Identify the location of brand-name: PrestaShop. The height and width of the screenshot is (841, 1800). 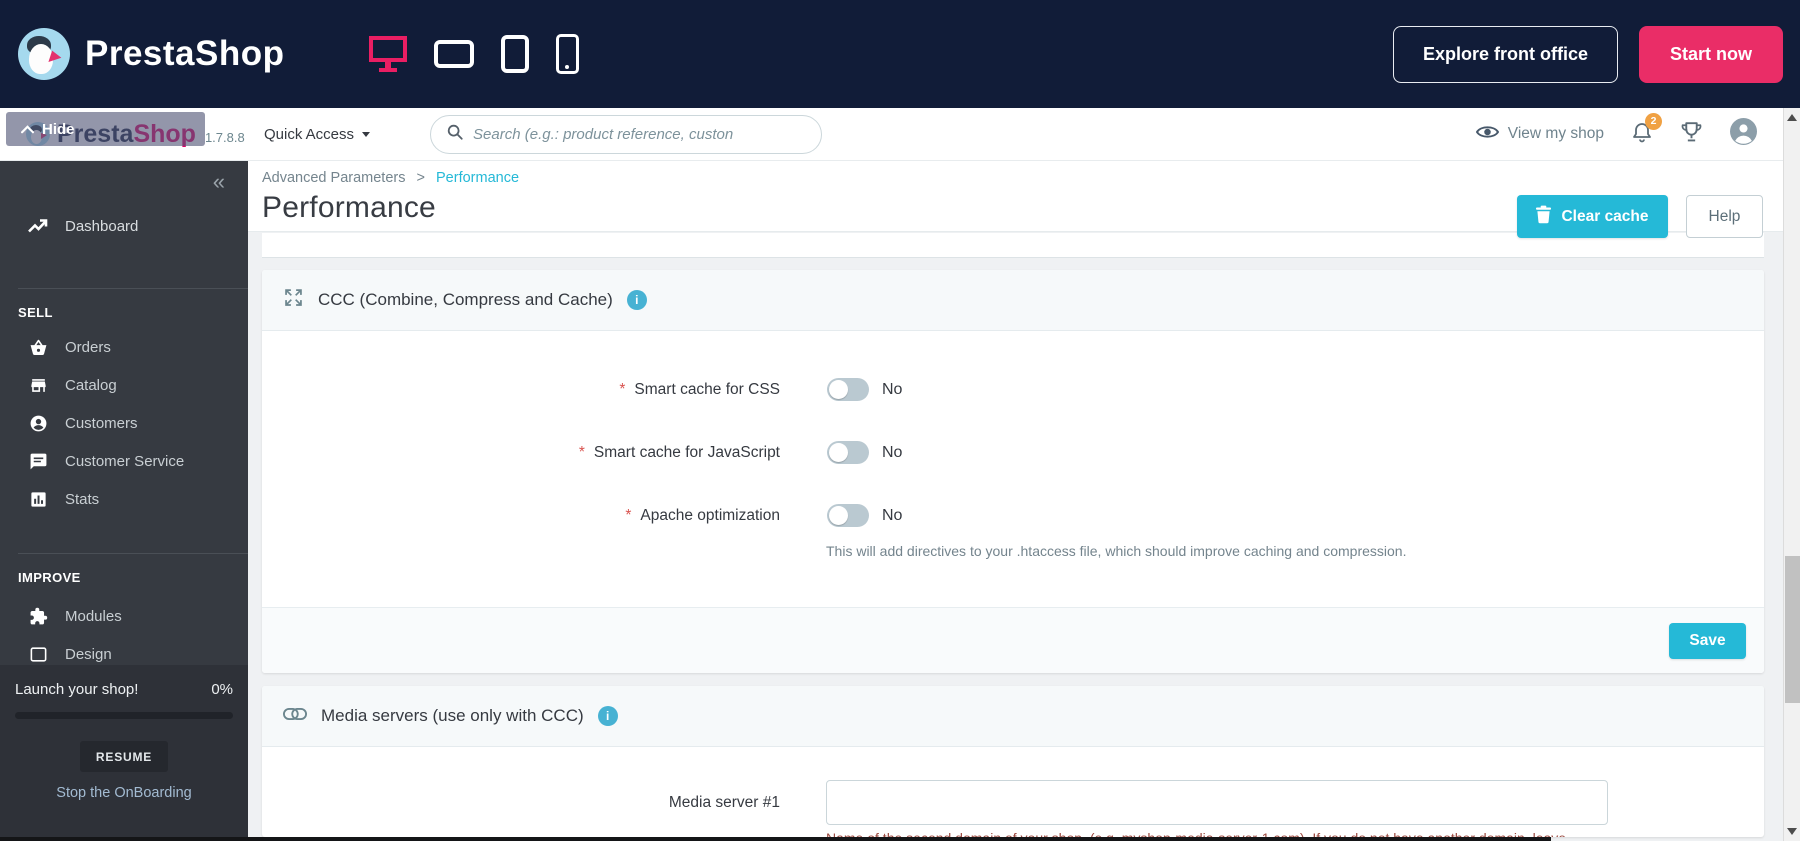
(185, 53).